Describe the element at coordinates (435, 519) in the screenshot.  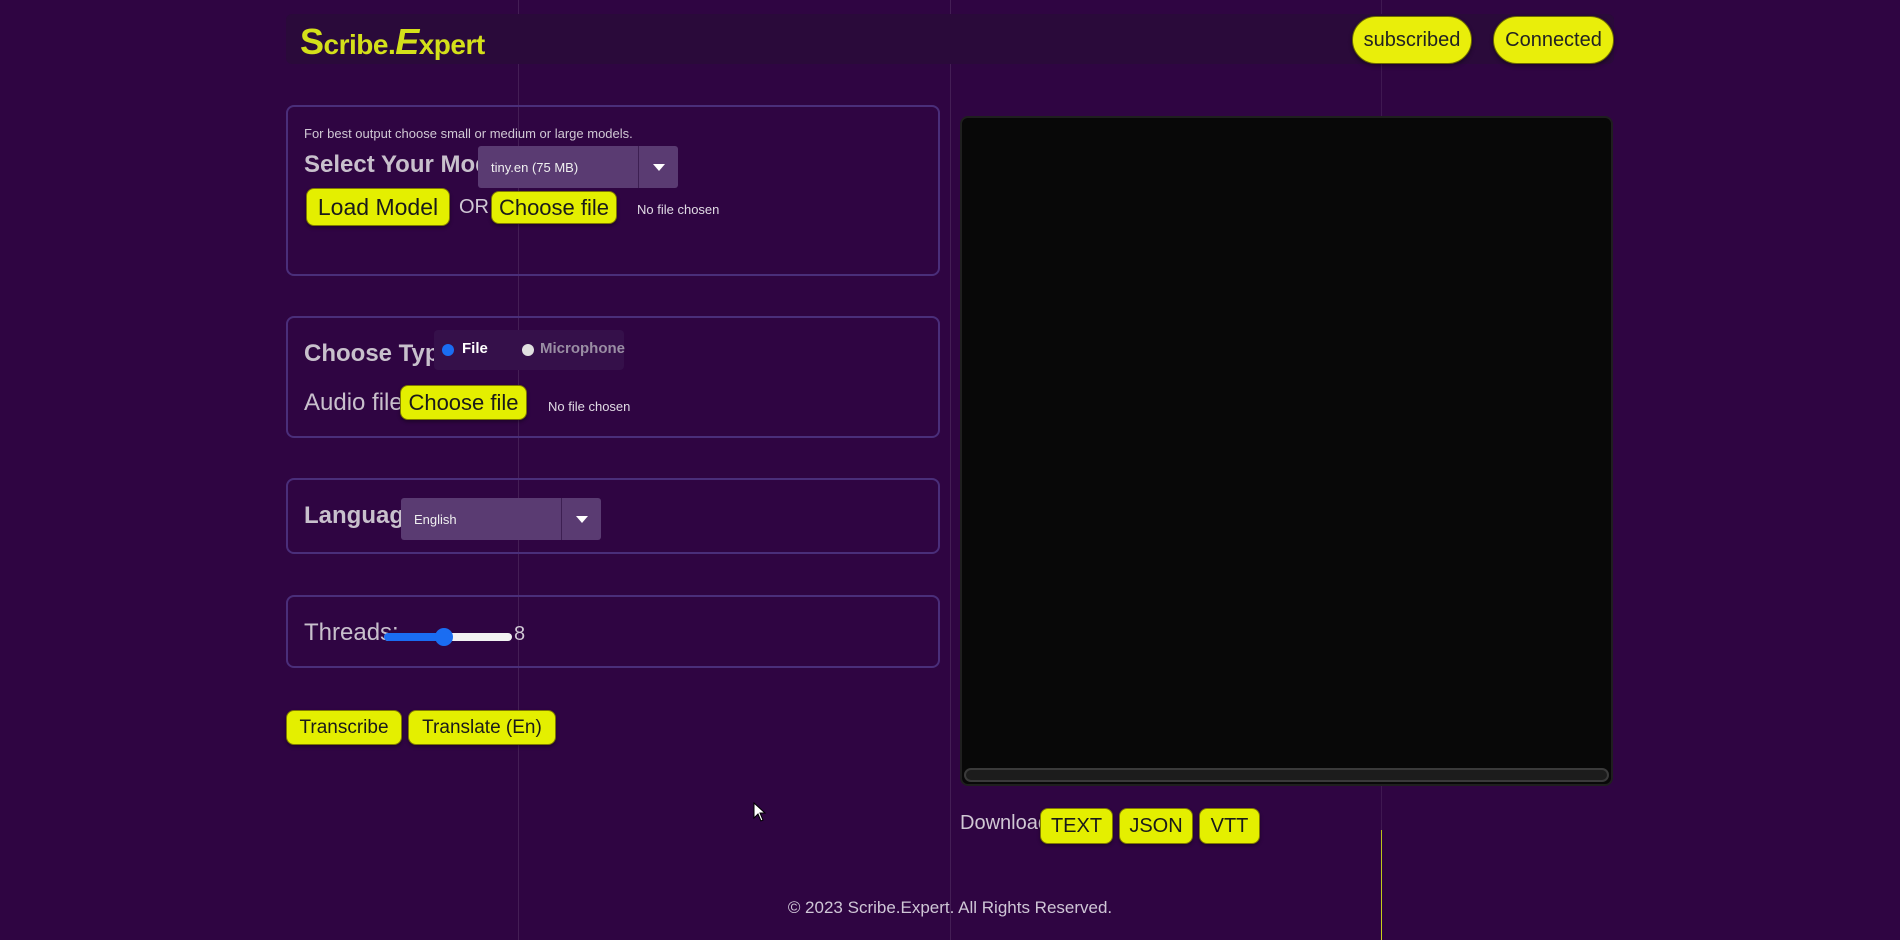
I see `language-select-value: English` at that location.